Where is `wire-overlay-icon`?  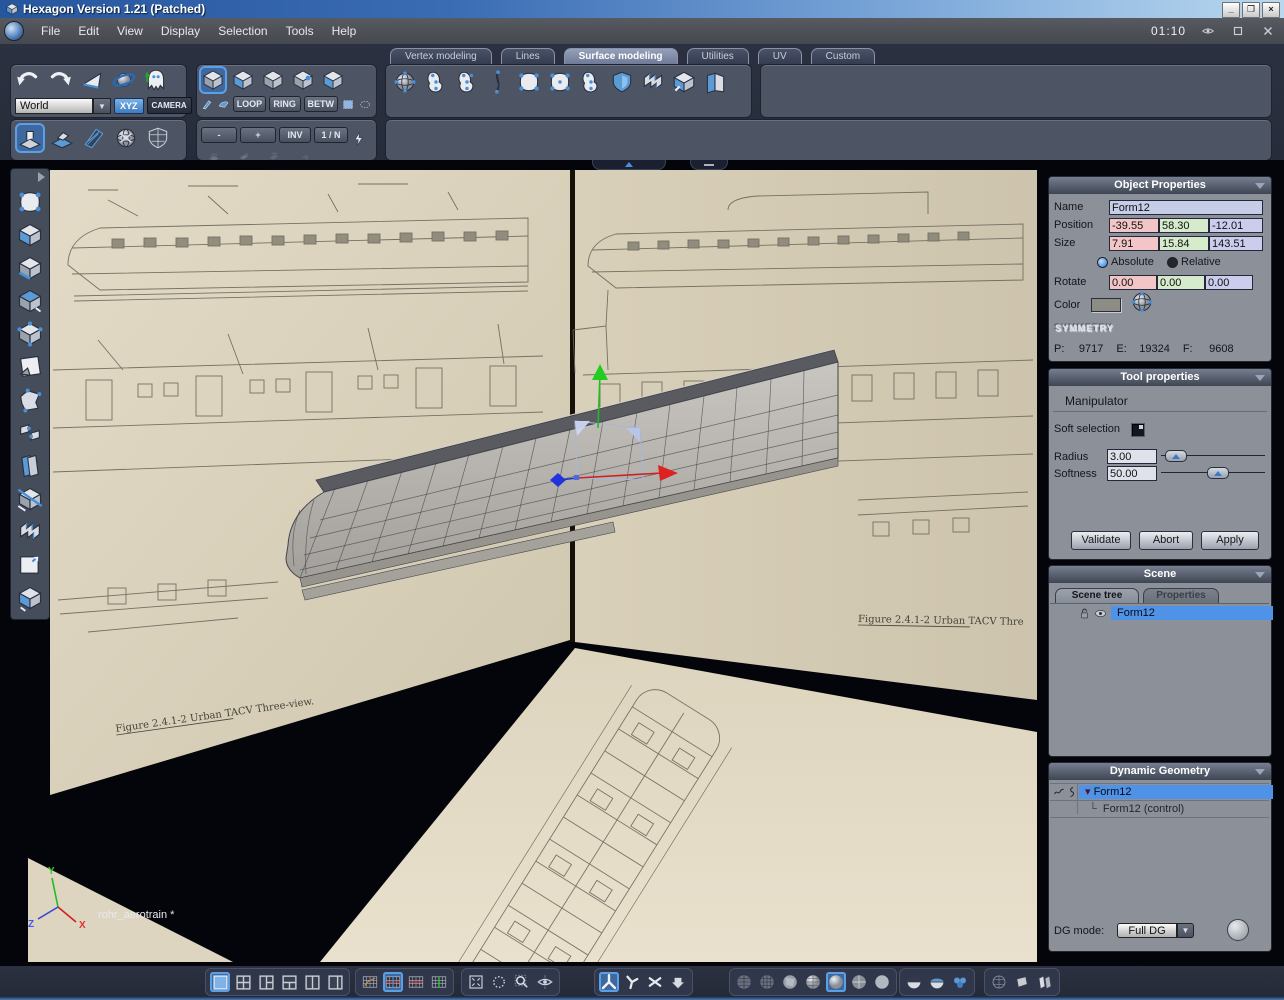
wire-overlay-icon is located at coordinates (859, 982).